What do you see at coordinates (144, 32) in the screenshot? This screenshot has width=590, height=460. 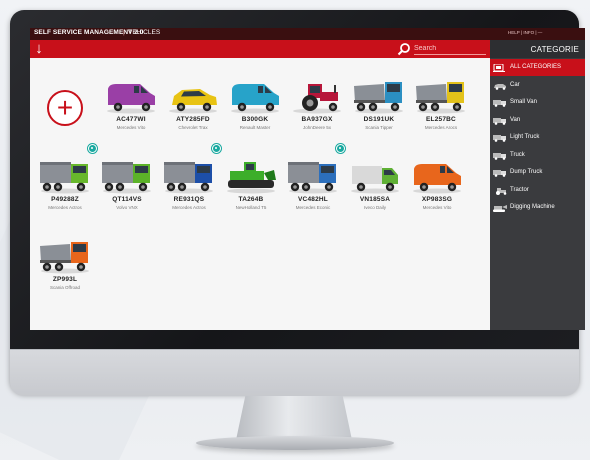 I see `section-title: VEHICLES` at bounding box center [144, 32].